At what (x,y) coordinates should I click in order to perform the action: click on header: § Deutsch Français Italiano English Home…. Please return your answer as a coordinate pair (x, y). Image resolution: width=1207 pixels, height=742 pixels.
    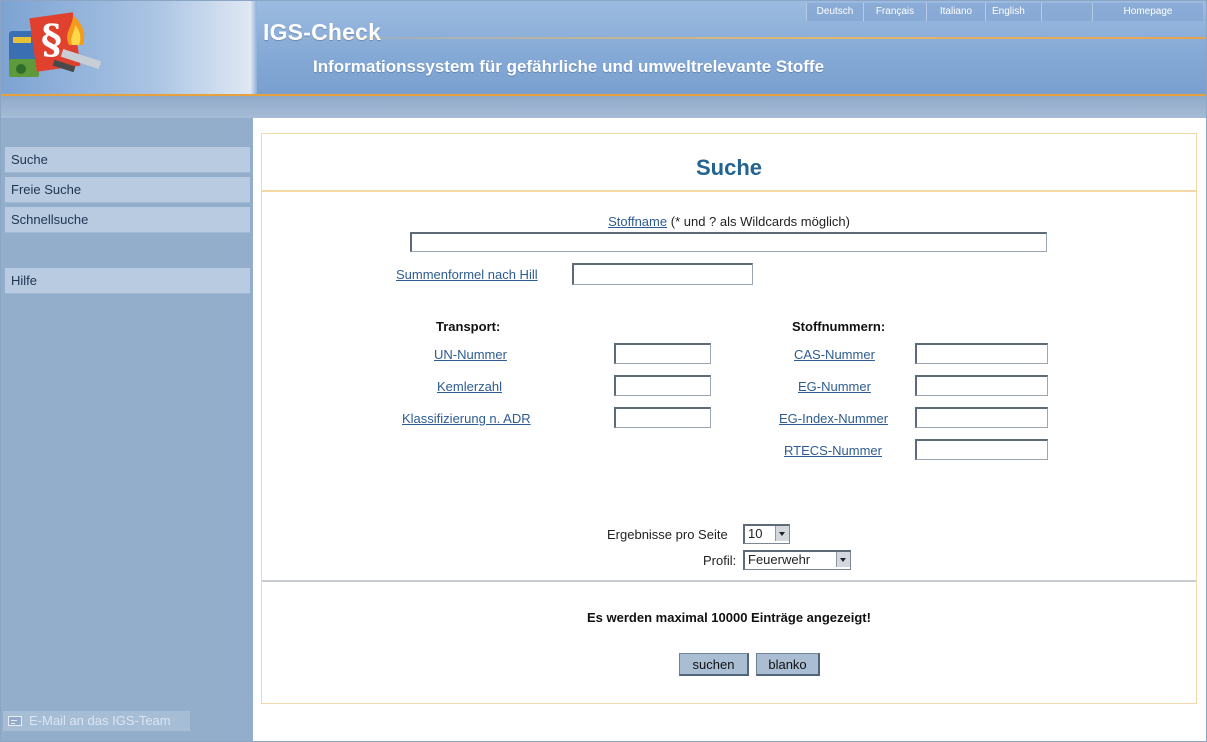
    Looking at the image, I should click on (603, 47).